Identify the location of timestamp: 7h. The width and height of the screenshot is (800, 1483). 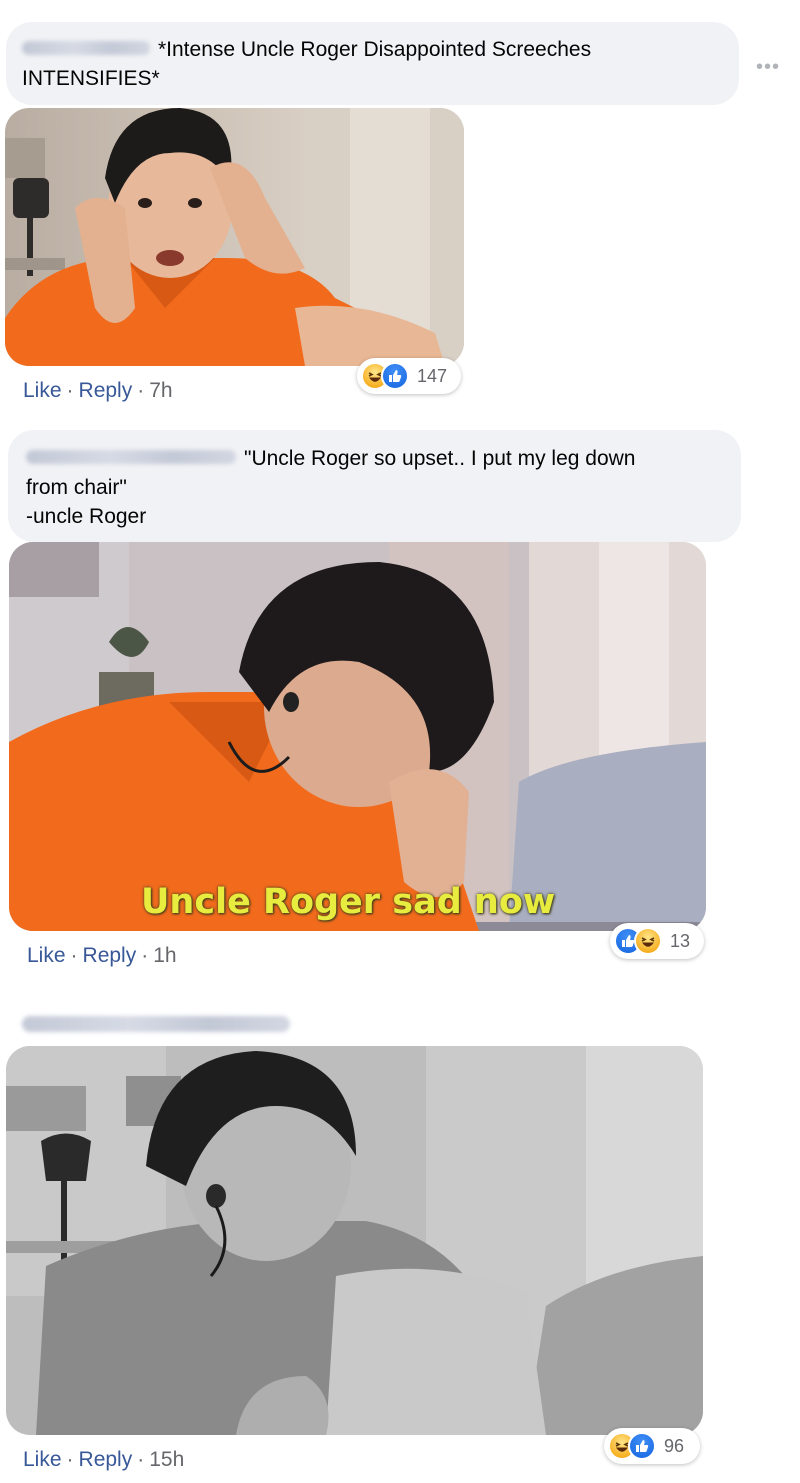
(160, 390).